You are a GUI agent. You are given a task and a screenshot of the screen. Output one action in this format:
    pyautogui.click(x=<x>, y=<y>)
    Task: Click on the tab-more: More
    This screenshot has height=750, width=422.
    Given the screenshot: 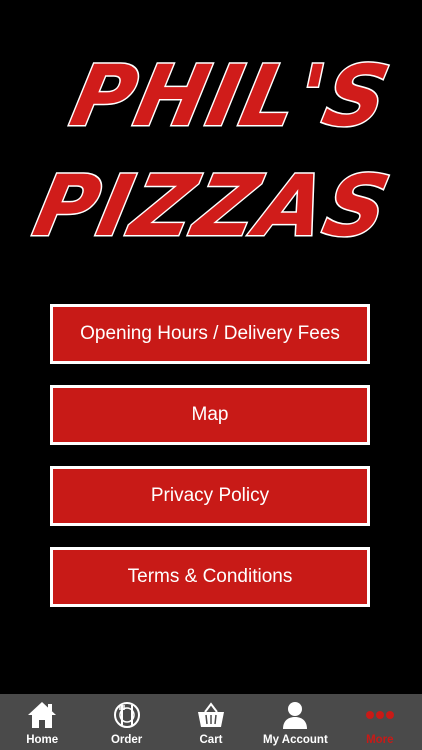 What is the action you would take?
    pyautogui.click(x=380, y=722)
    